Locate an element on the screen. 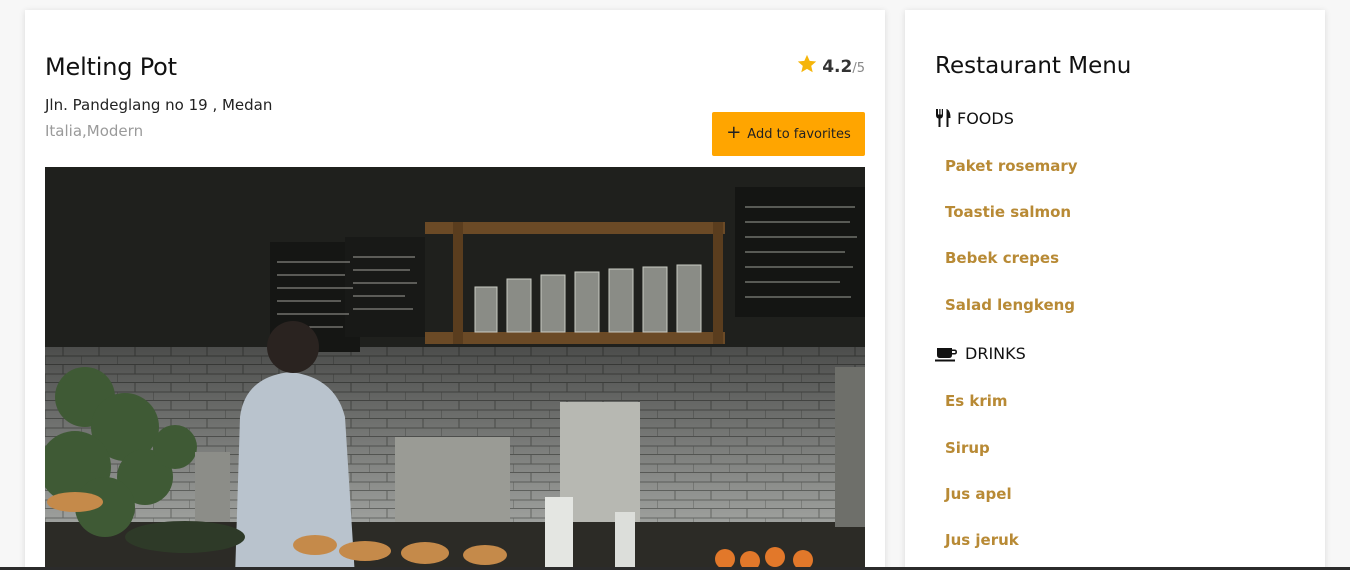 The image size is (1350, 570). rating-scale: /5 is located at coordinates (858, 68).